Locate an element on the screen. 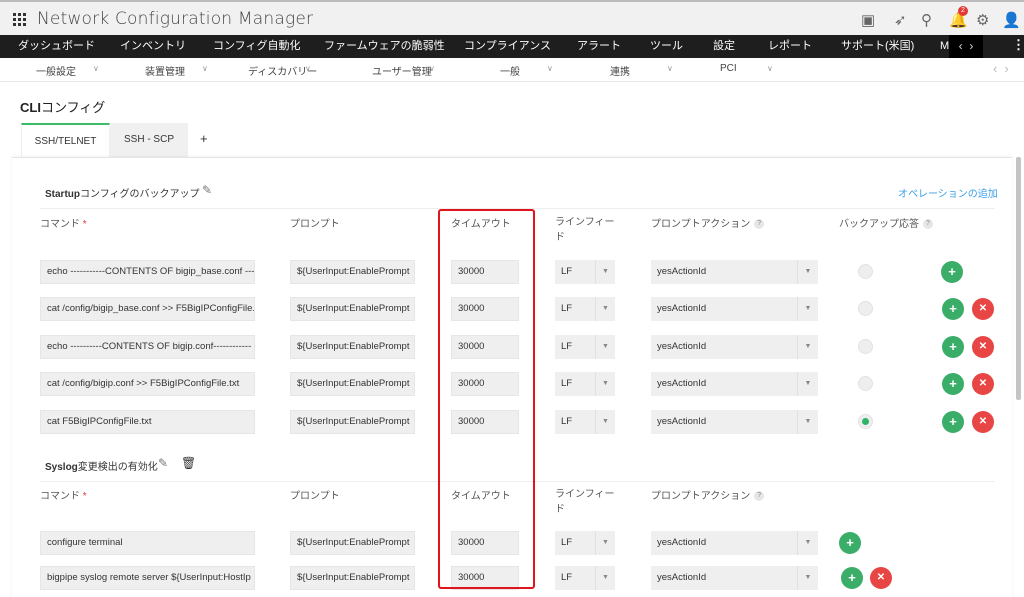 The height and width of the screenshot is (597, 1024). command-input: configure terminal is located at coordinates (147, 543).